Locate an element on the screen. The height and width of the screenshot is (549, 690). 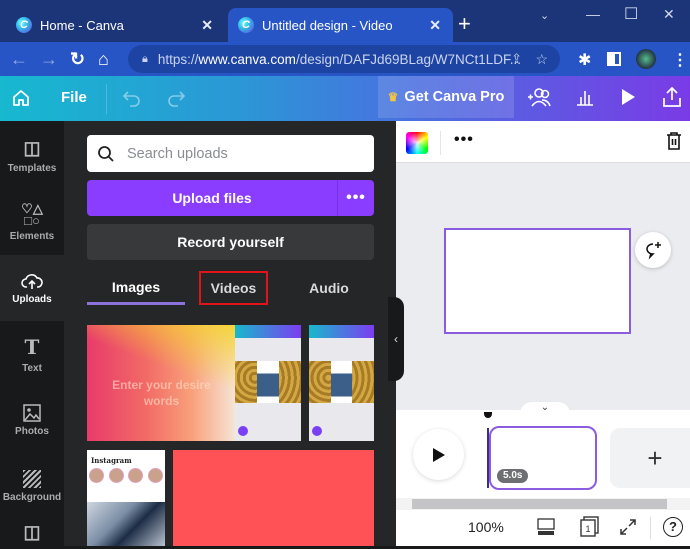
maximize-button: ☐ is located at coordinates (631, 14).